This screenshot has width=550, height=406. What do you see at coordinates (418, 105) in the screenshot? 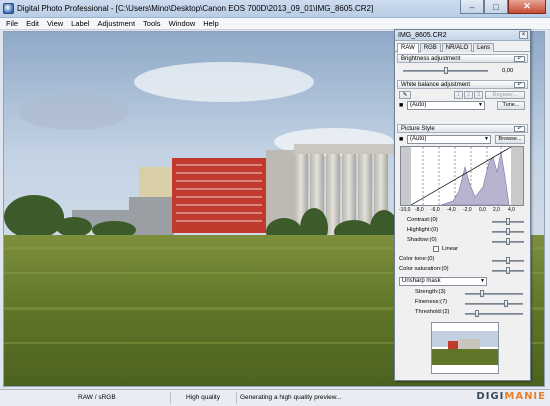
I see `white-balance-mode: (Auto)` at bounding box center [418, 105].